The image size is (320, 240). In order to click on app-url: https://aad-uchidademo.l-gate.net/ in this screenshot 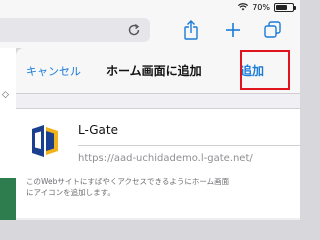, I will do `click(165, 158)`.